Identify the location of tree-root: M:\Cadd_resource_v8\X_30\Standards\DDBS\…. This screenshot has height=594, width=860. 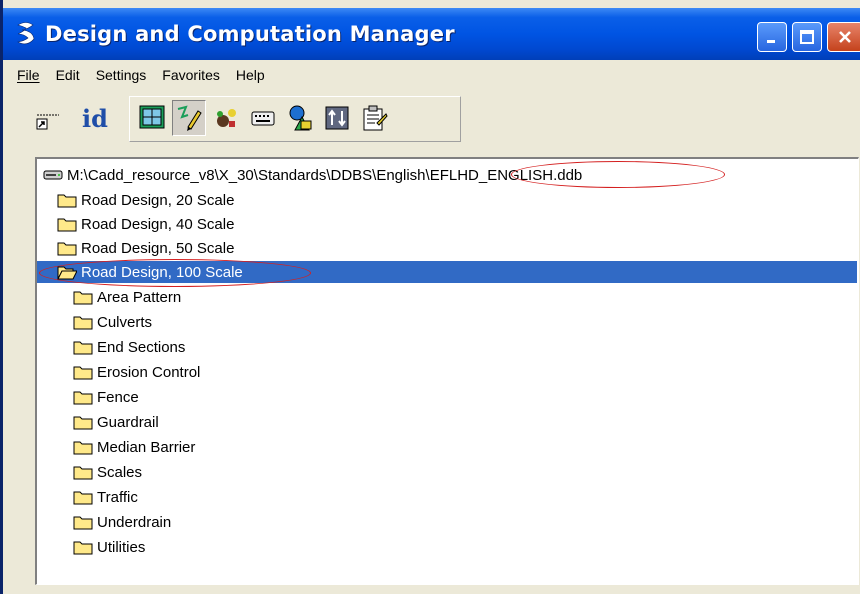
(312, 175).